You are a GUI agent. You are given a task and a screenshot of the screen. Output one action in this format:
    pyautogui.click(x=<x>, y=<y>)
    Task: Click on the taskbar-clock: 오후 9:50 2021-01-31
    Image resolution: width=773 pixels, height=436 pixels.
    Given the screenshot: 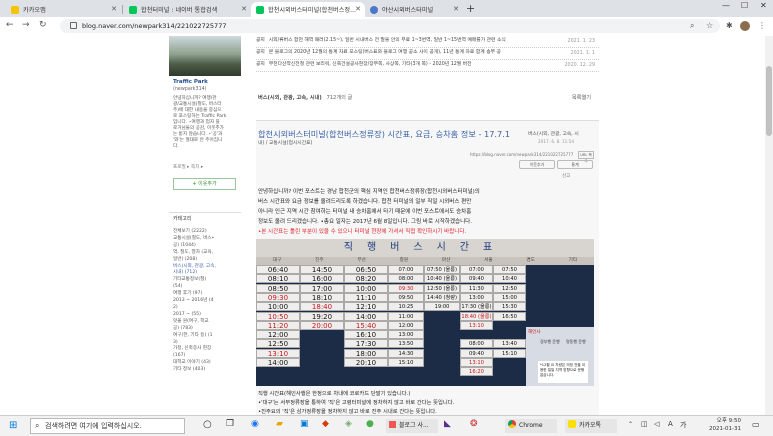 What is the action you would take?
    pyautogui.click(x=718, y=425)
    